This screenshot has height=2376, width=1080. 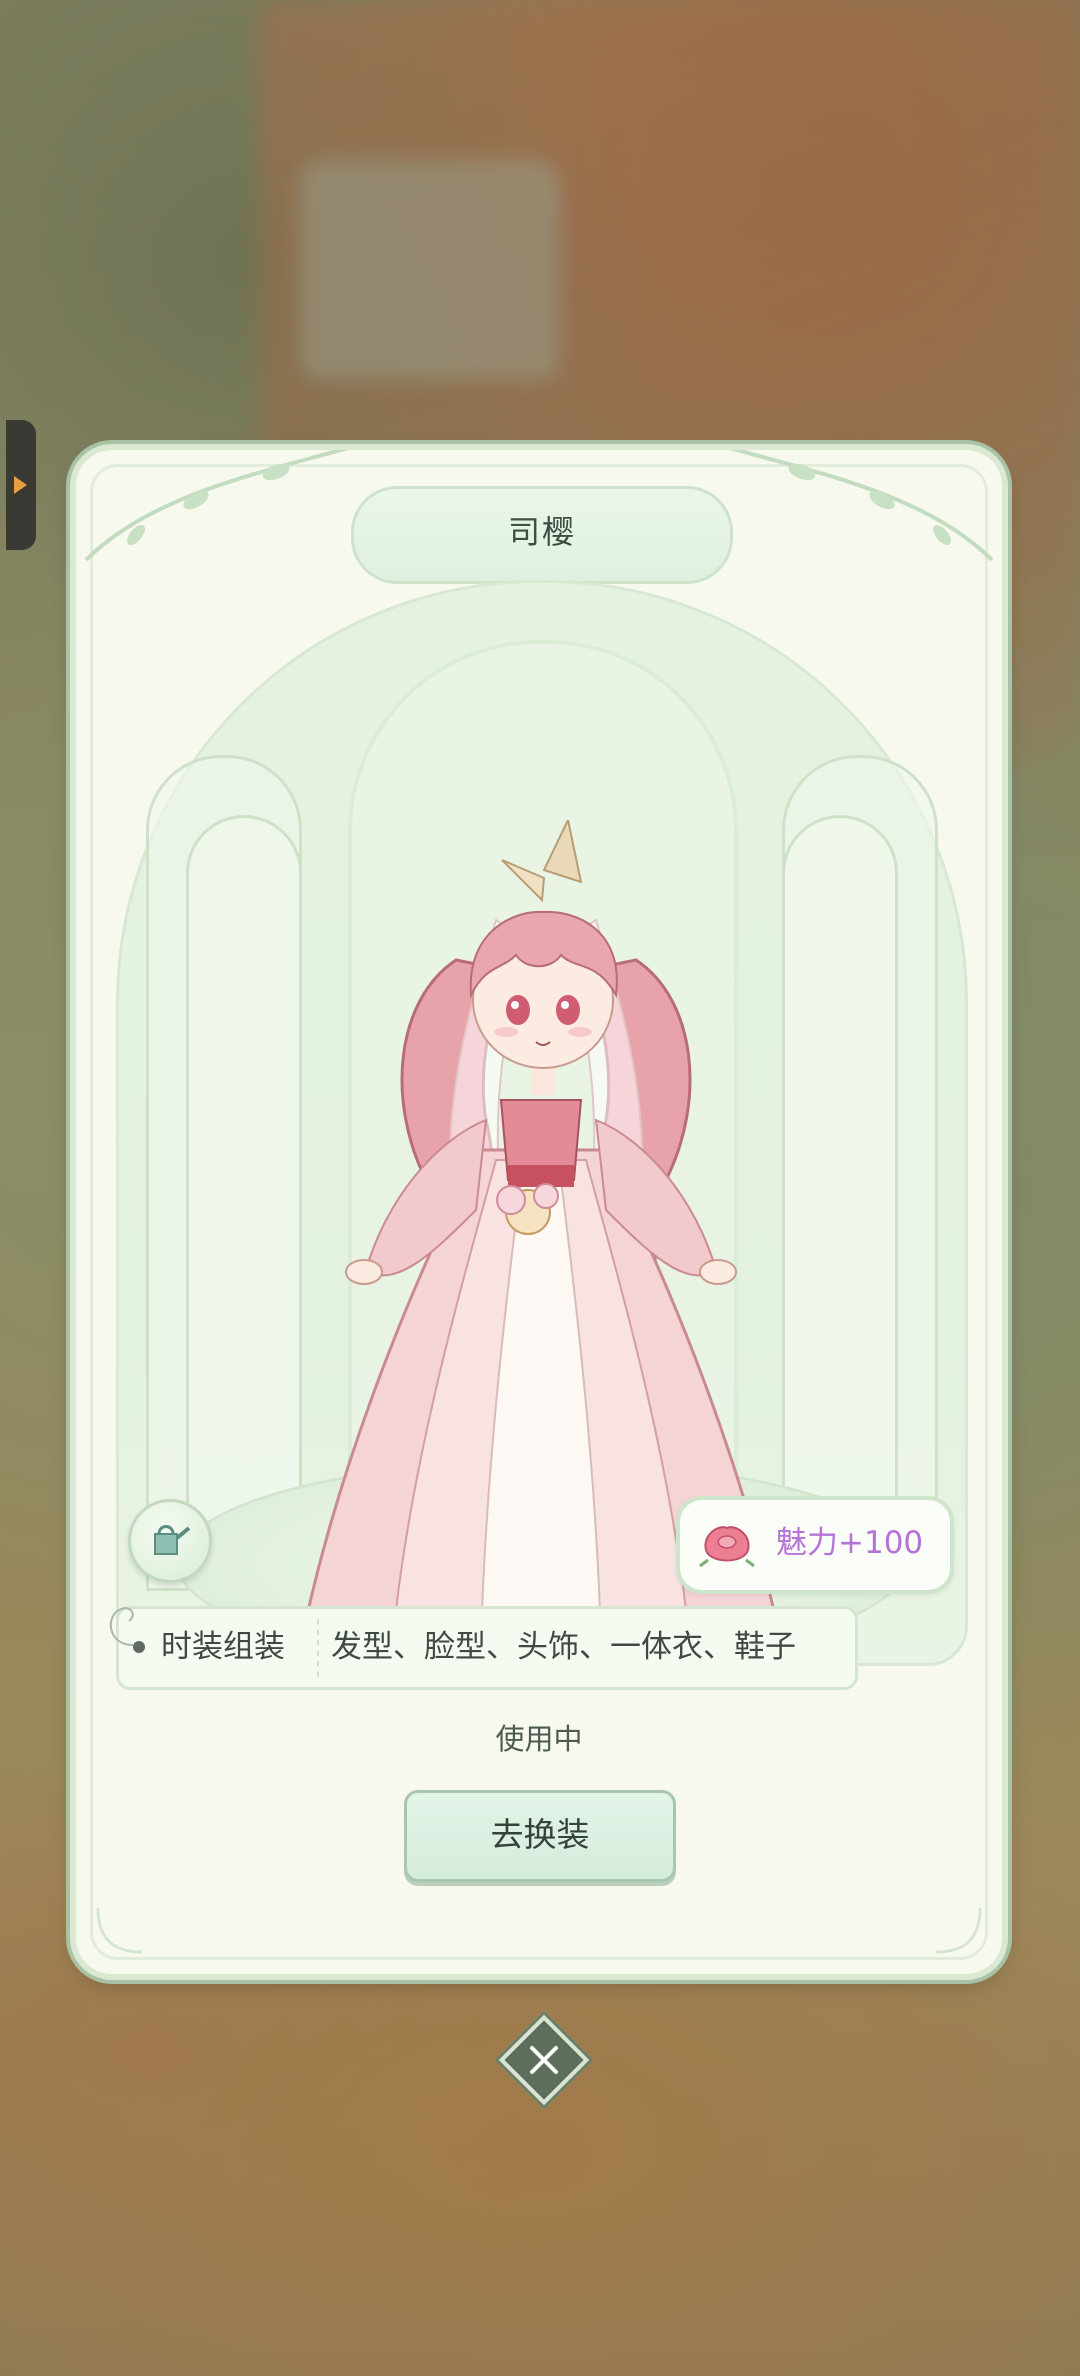 I want to click on charm-bonus-text: 魅力+100, so click(x=850, y=1543).